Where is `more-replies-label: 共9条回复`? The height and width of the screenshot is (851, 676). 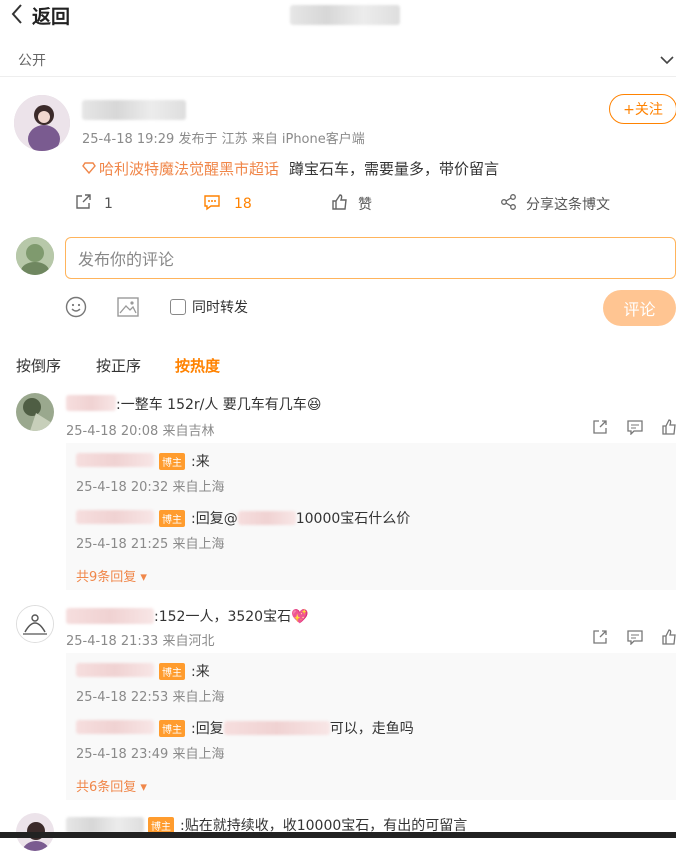
more-replies-label: 共9条回复 is located at coordinates (106, 577).